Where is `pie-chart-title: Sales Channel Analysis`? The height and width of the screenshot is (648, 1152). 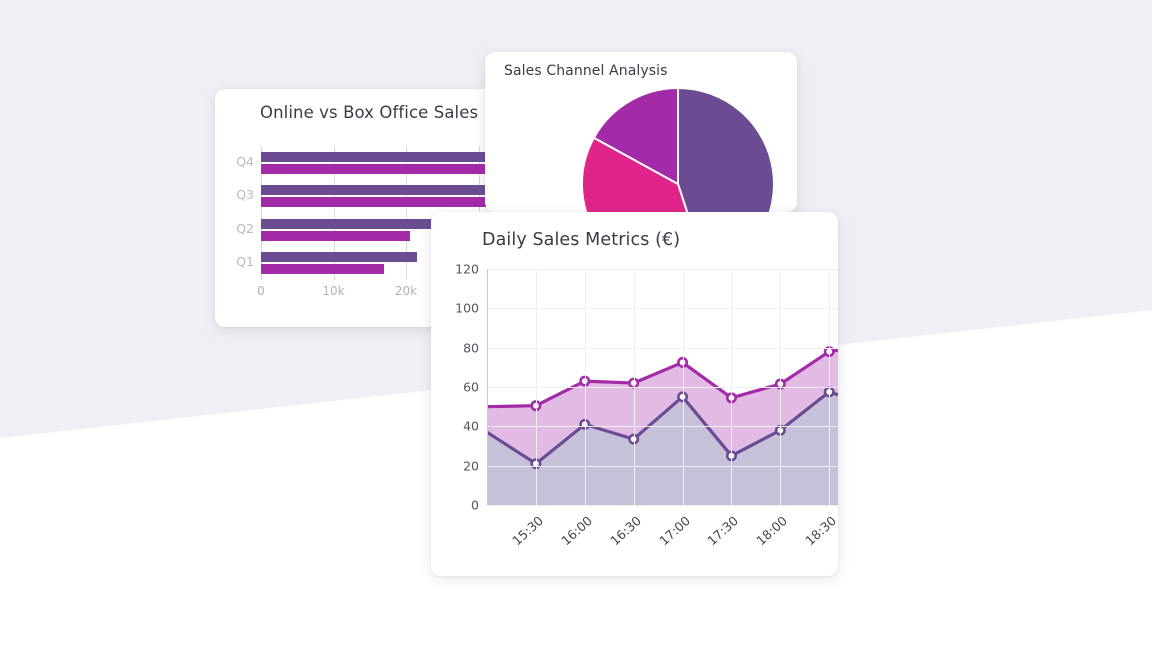 pie-chart-title: Sales Channel Analysis is located at coordinates (586, 71).